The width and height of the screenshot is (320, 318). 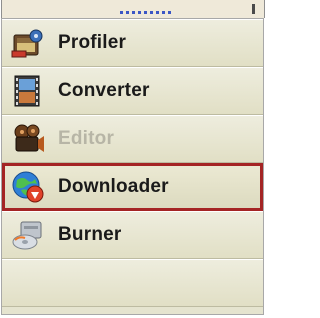 What do you see at coordinates (133, 9) in the screenshot?
I see `clipped-header-strip` at bounding box center [133, 9].